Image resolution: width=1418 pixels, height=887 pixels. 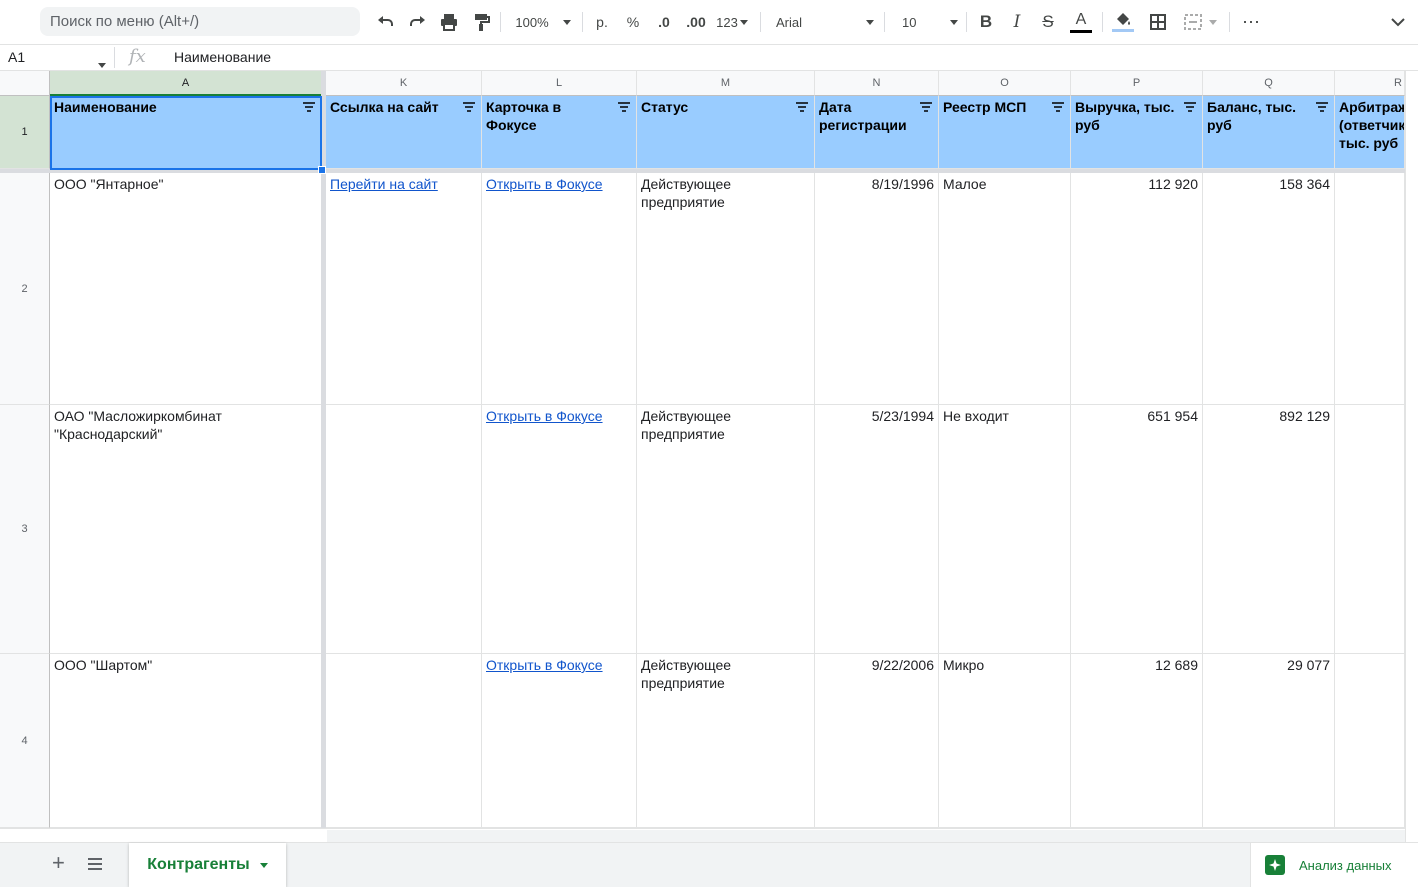 I want to click on column-header-o: O, so click(x=1005, y=83).